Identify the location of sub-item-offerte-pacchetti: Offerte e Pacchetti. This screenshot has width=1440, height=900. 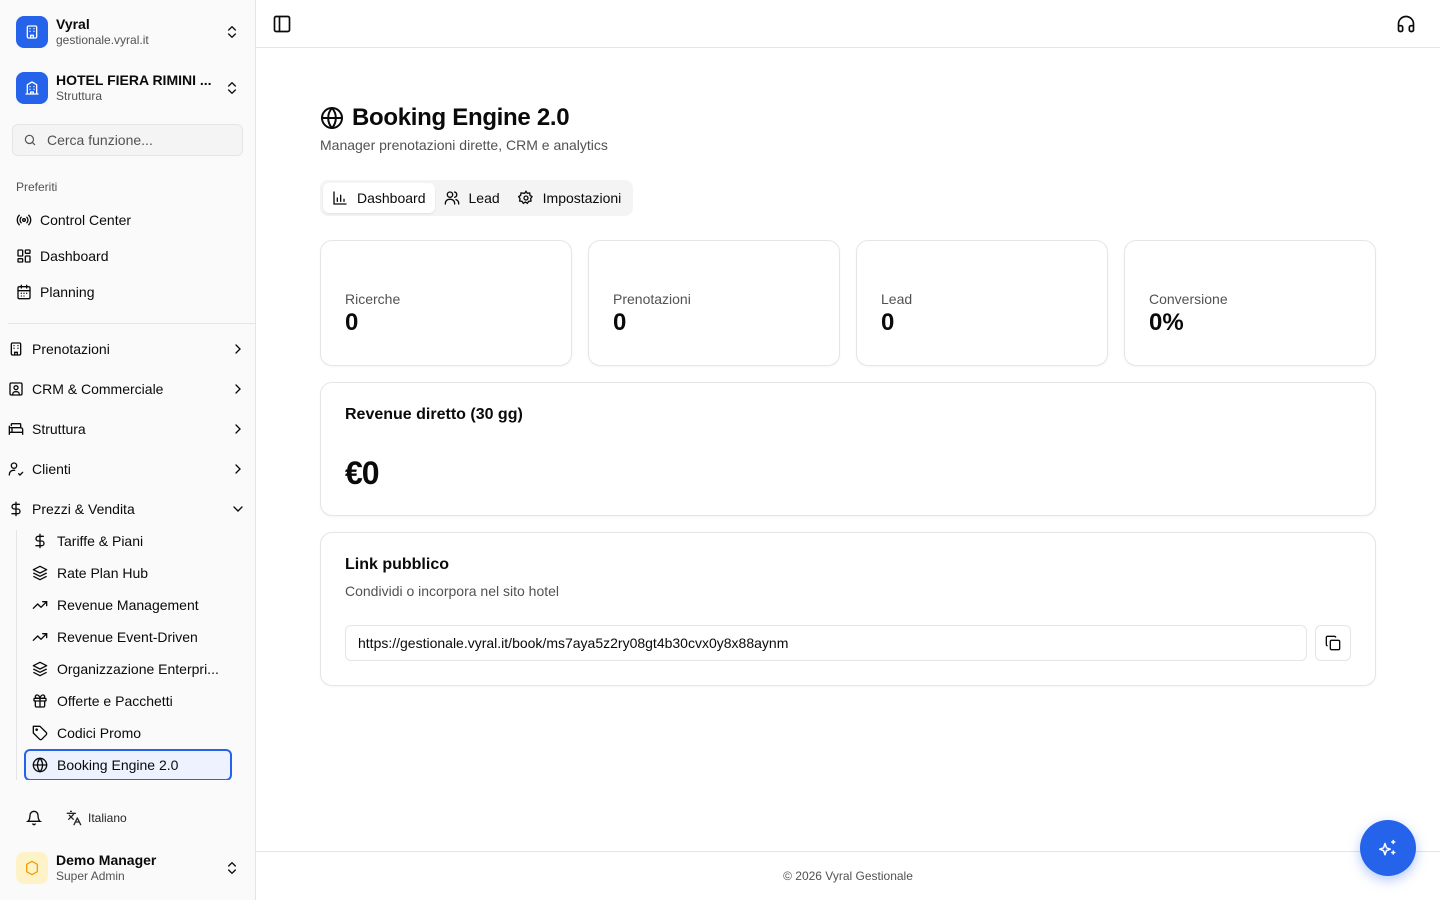
(128, 701).